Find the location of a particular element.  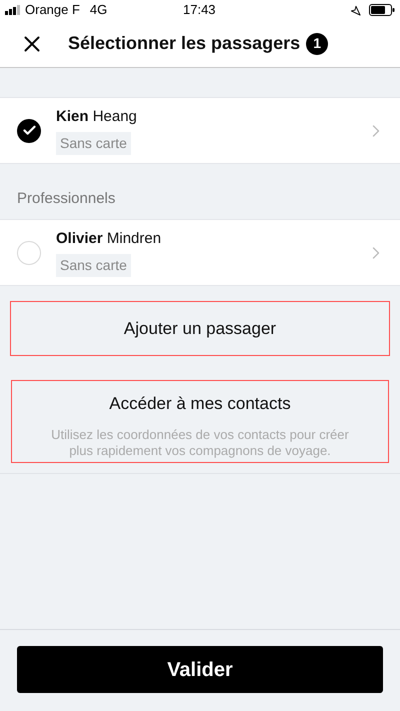

battery-icon is located at coordinates (382, 10).